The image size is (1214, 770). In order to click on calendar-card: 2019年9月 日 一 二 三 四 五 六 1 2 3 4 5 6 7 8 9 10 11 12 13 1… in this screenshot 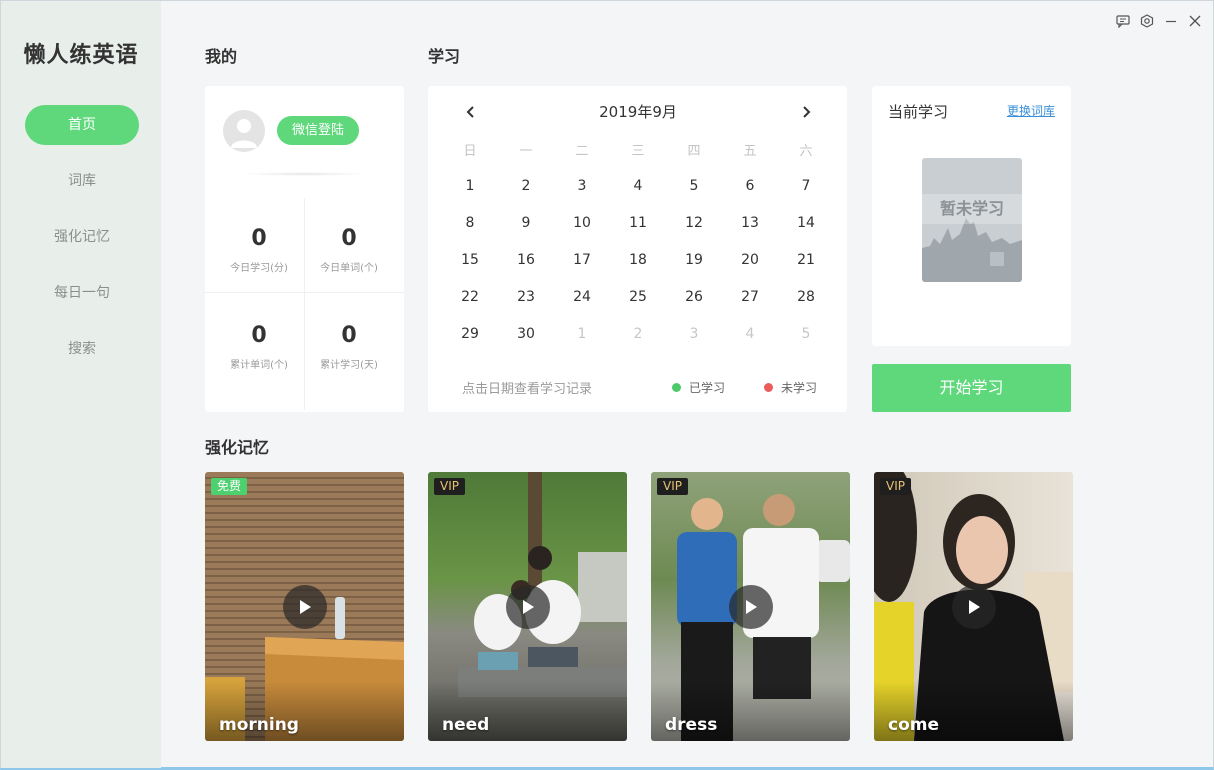, I will do `click(637, 249)`.